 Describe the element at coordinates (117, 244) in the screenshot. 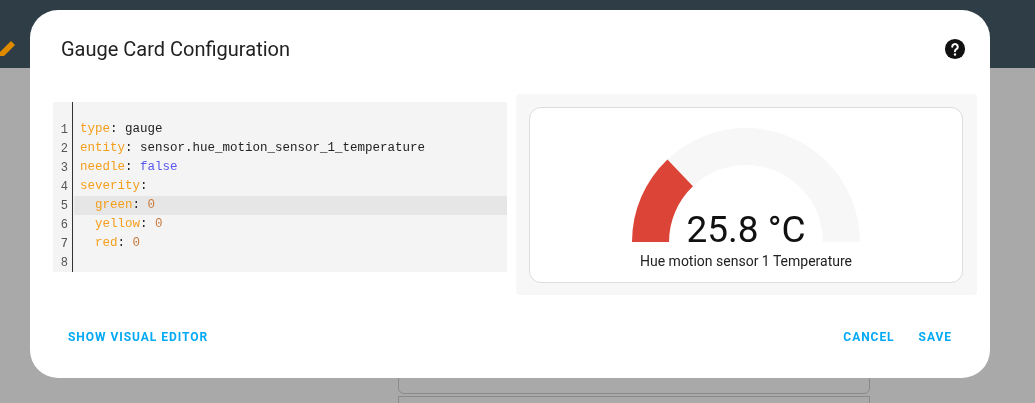

I see `code-text: red: 0` at that location.